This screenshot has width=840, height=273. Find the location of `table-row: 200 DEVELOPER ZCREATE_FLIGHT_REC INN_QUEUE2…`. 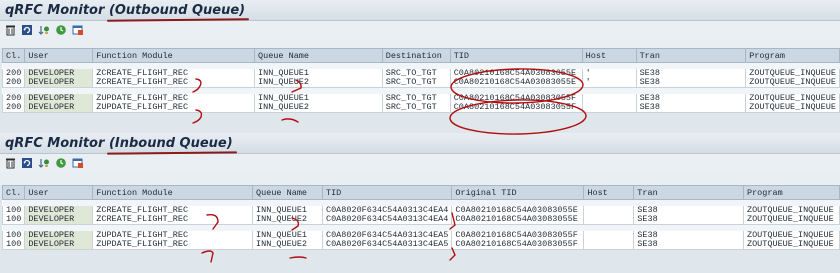

table-row: 200 DEVELOPER ZCREATE_FLIGHT_REC INN_QUEUE2… is located at coordinates (420, 83).